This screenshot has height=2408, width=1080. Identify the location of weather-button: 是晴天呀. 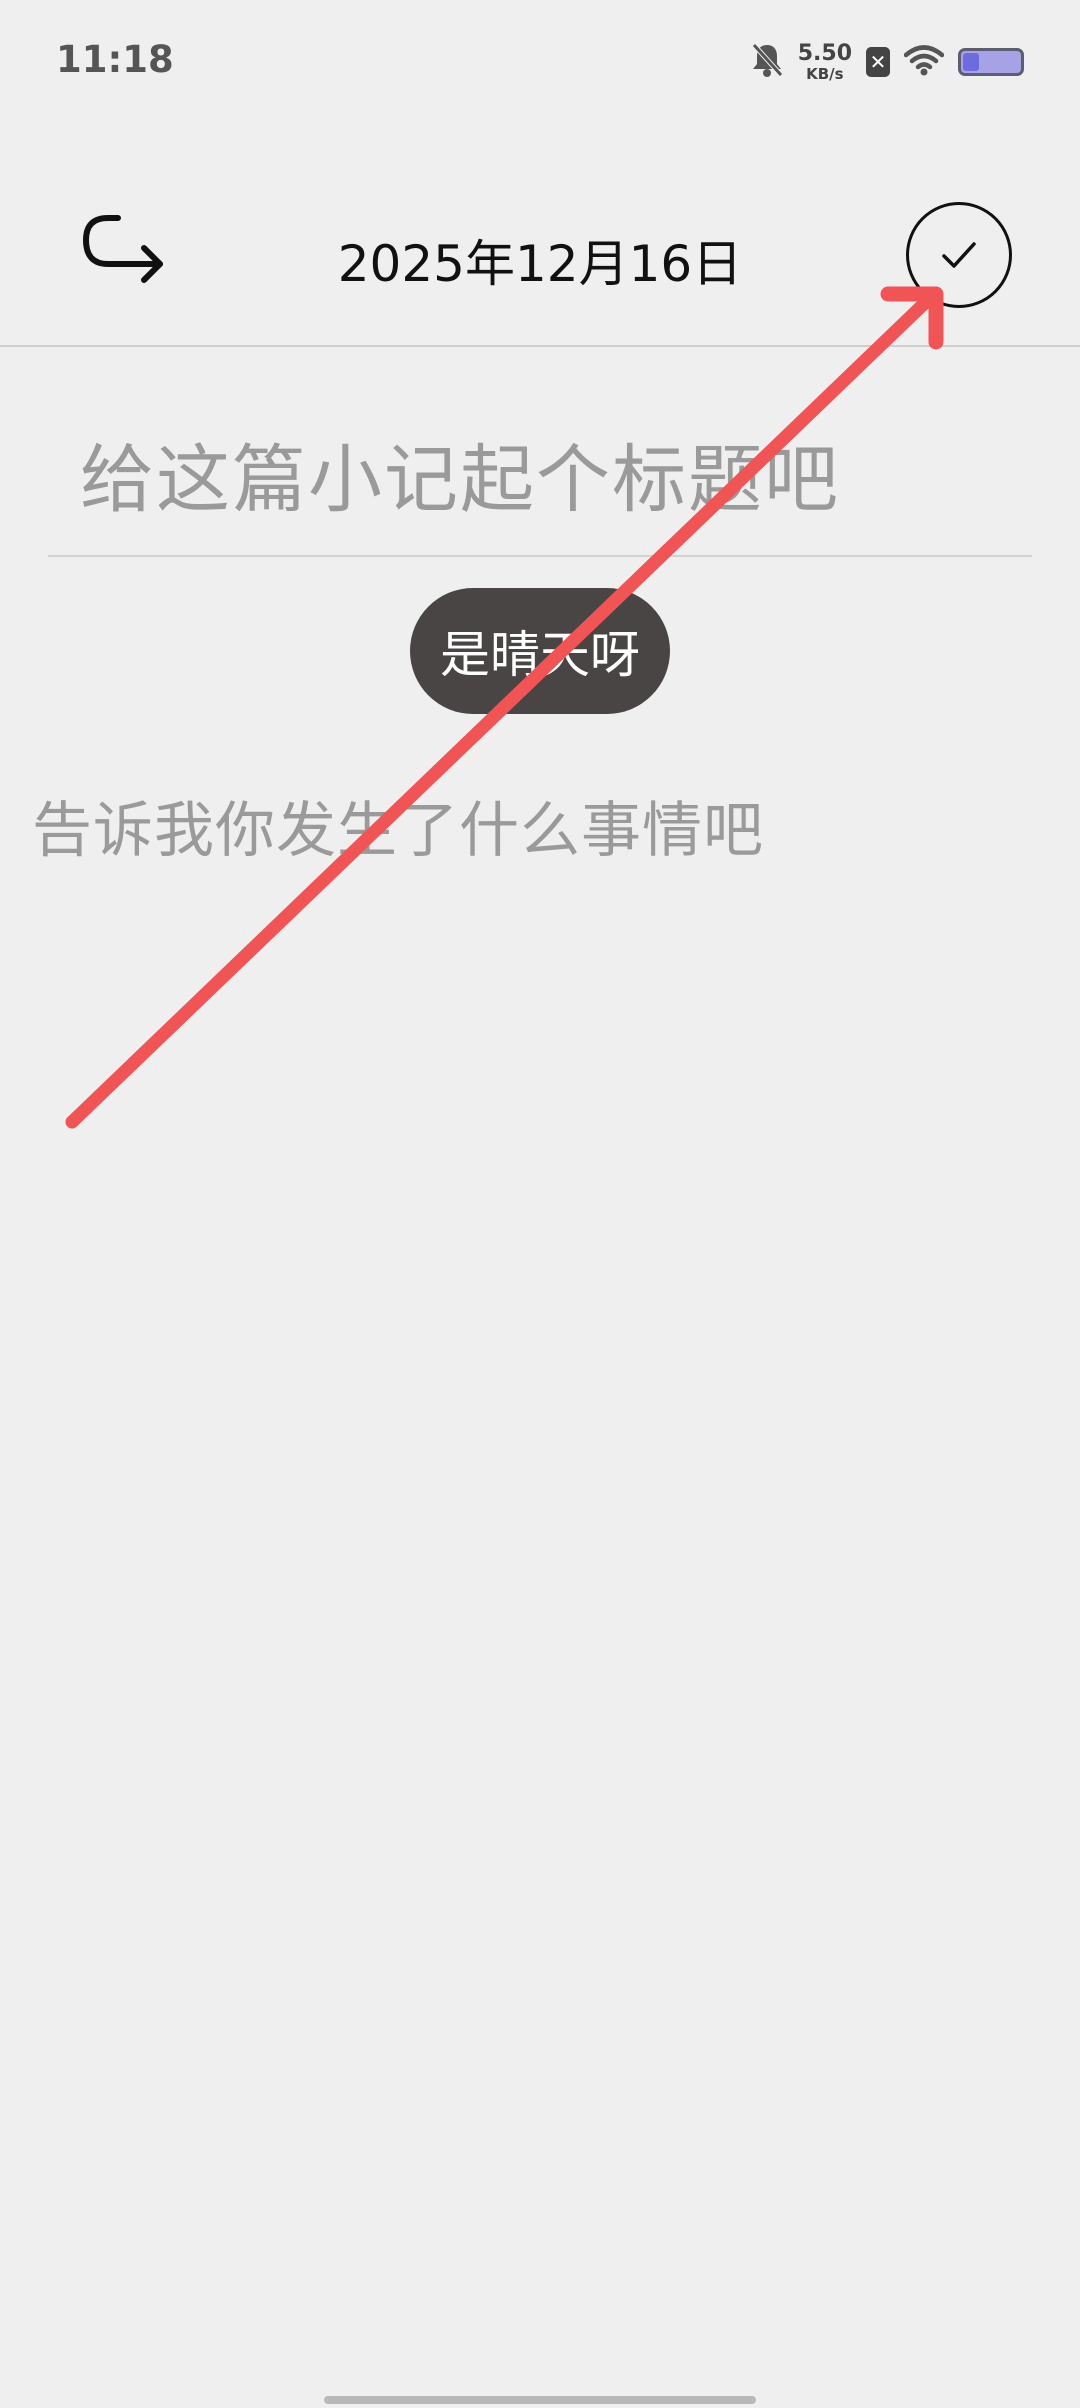
(540, 651).